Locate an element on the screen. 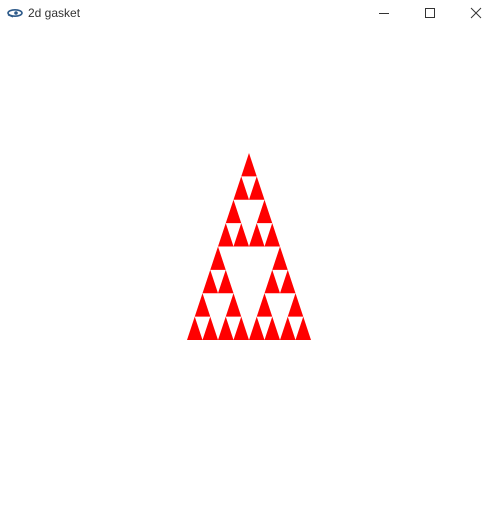 The image size is (499, 526). close-icon is located at coordinates (476, 13).